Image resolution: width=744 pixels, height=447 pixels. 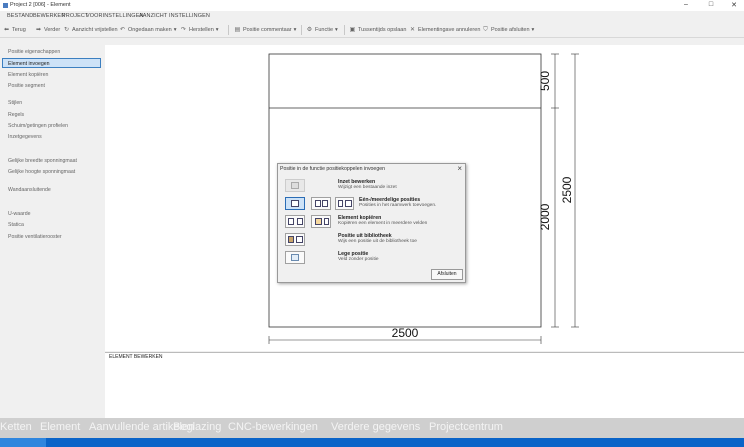 What do you see at coordinates (344, 203) in the screenshot?
I see `multi-position-option-icon` at bounding box center [344, 203].